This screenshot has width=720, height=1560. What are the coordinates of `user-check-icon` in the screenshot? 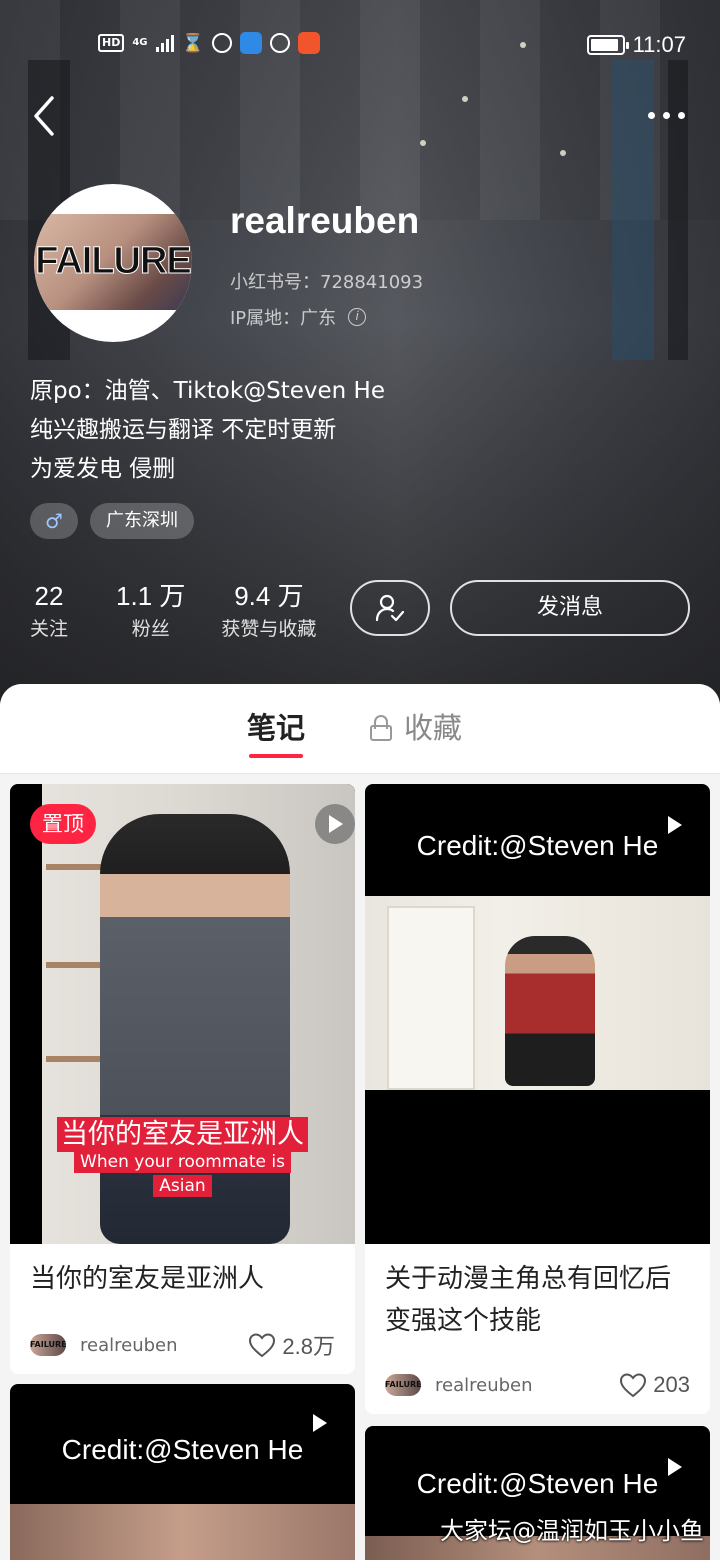 It's located at (390, 608).